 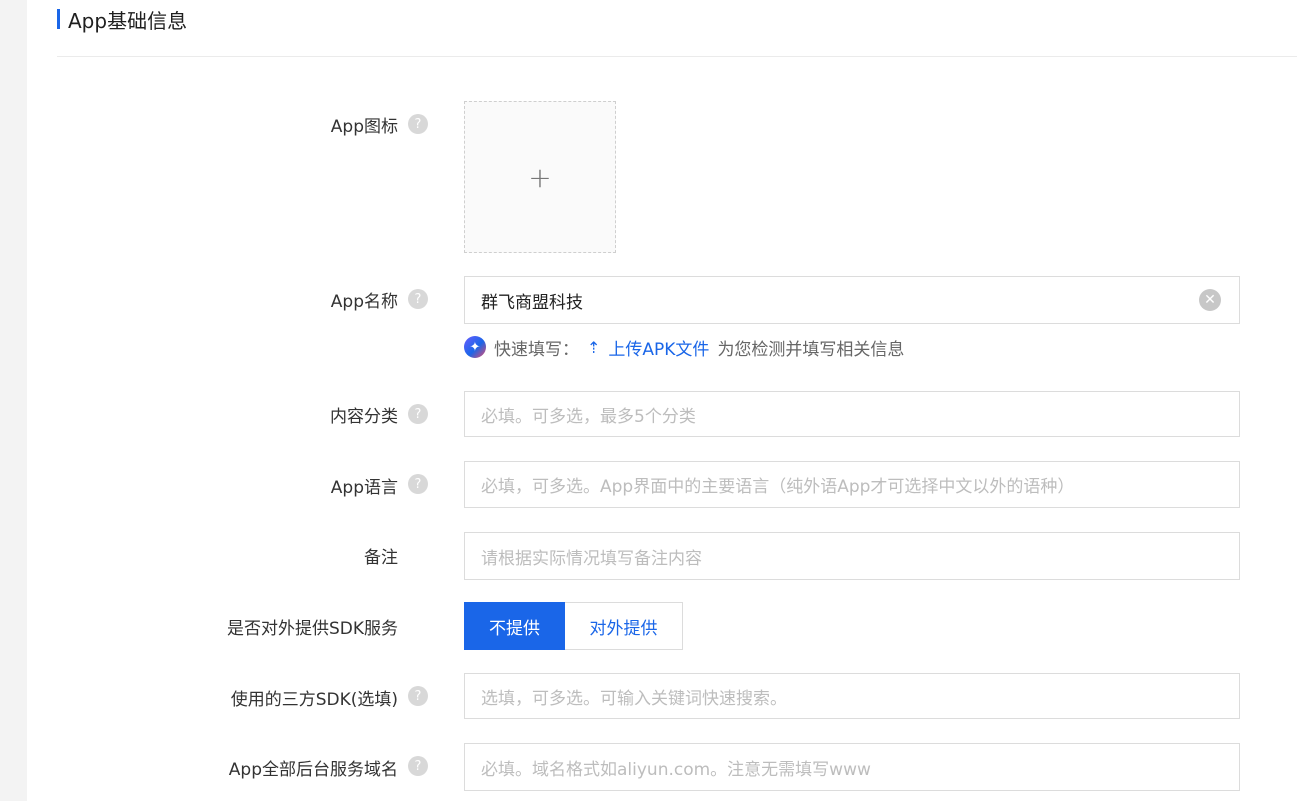 I want to click on label-text: 使用的三方SDK(选填), so click(x=314, y=700).